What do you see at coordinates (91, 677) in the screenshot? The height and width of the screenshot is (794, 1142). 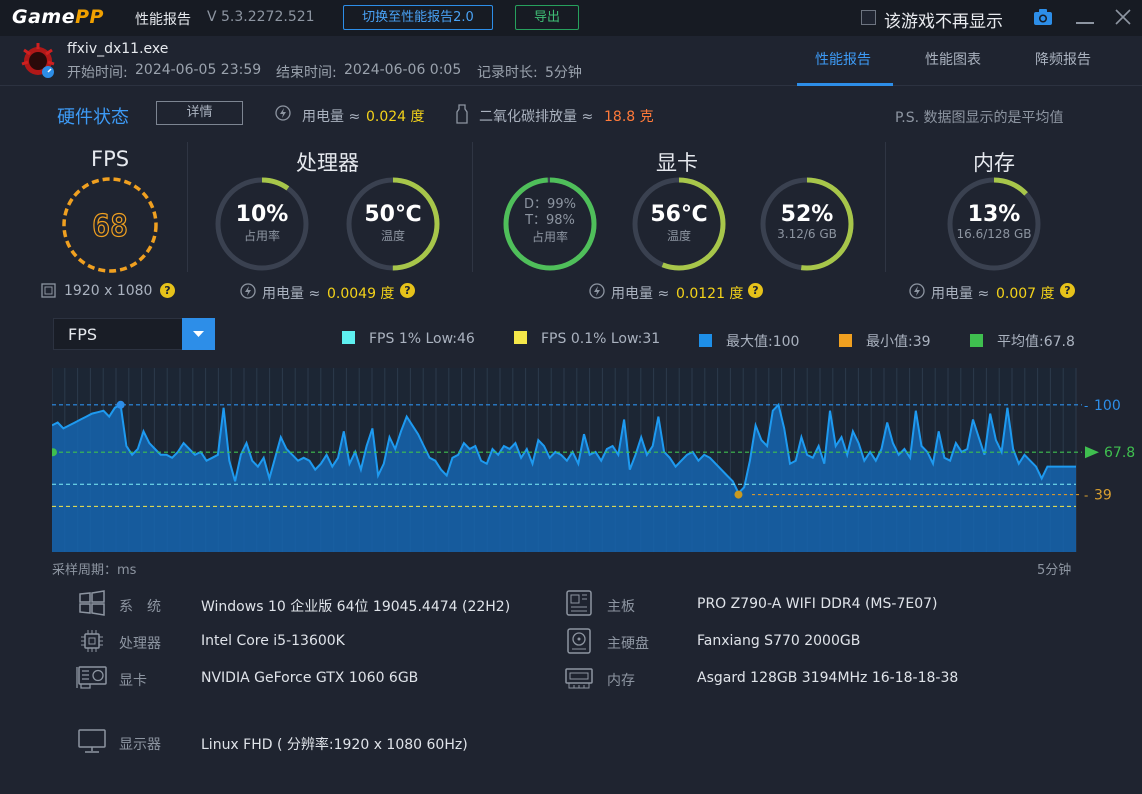 I see `gpu-icon` at bounding box center [91, 677].